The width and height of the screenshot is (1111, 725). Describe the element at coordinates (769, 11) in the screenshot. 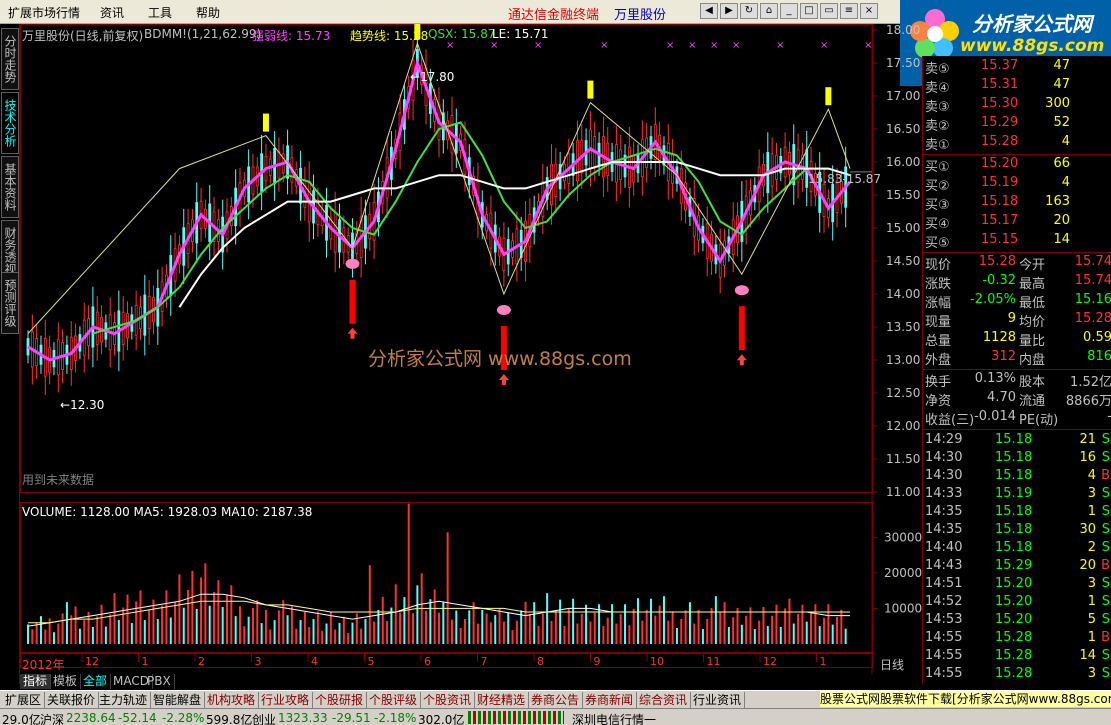

I see `home-icon: ⌂` at that location.